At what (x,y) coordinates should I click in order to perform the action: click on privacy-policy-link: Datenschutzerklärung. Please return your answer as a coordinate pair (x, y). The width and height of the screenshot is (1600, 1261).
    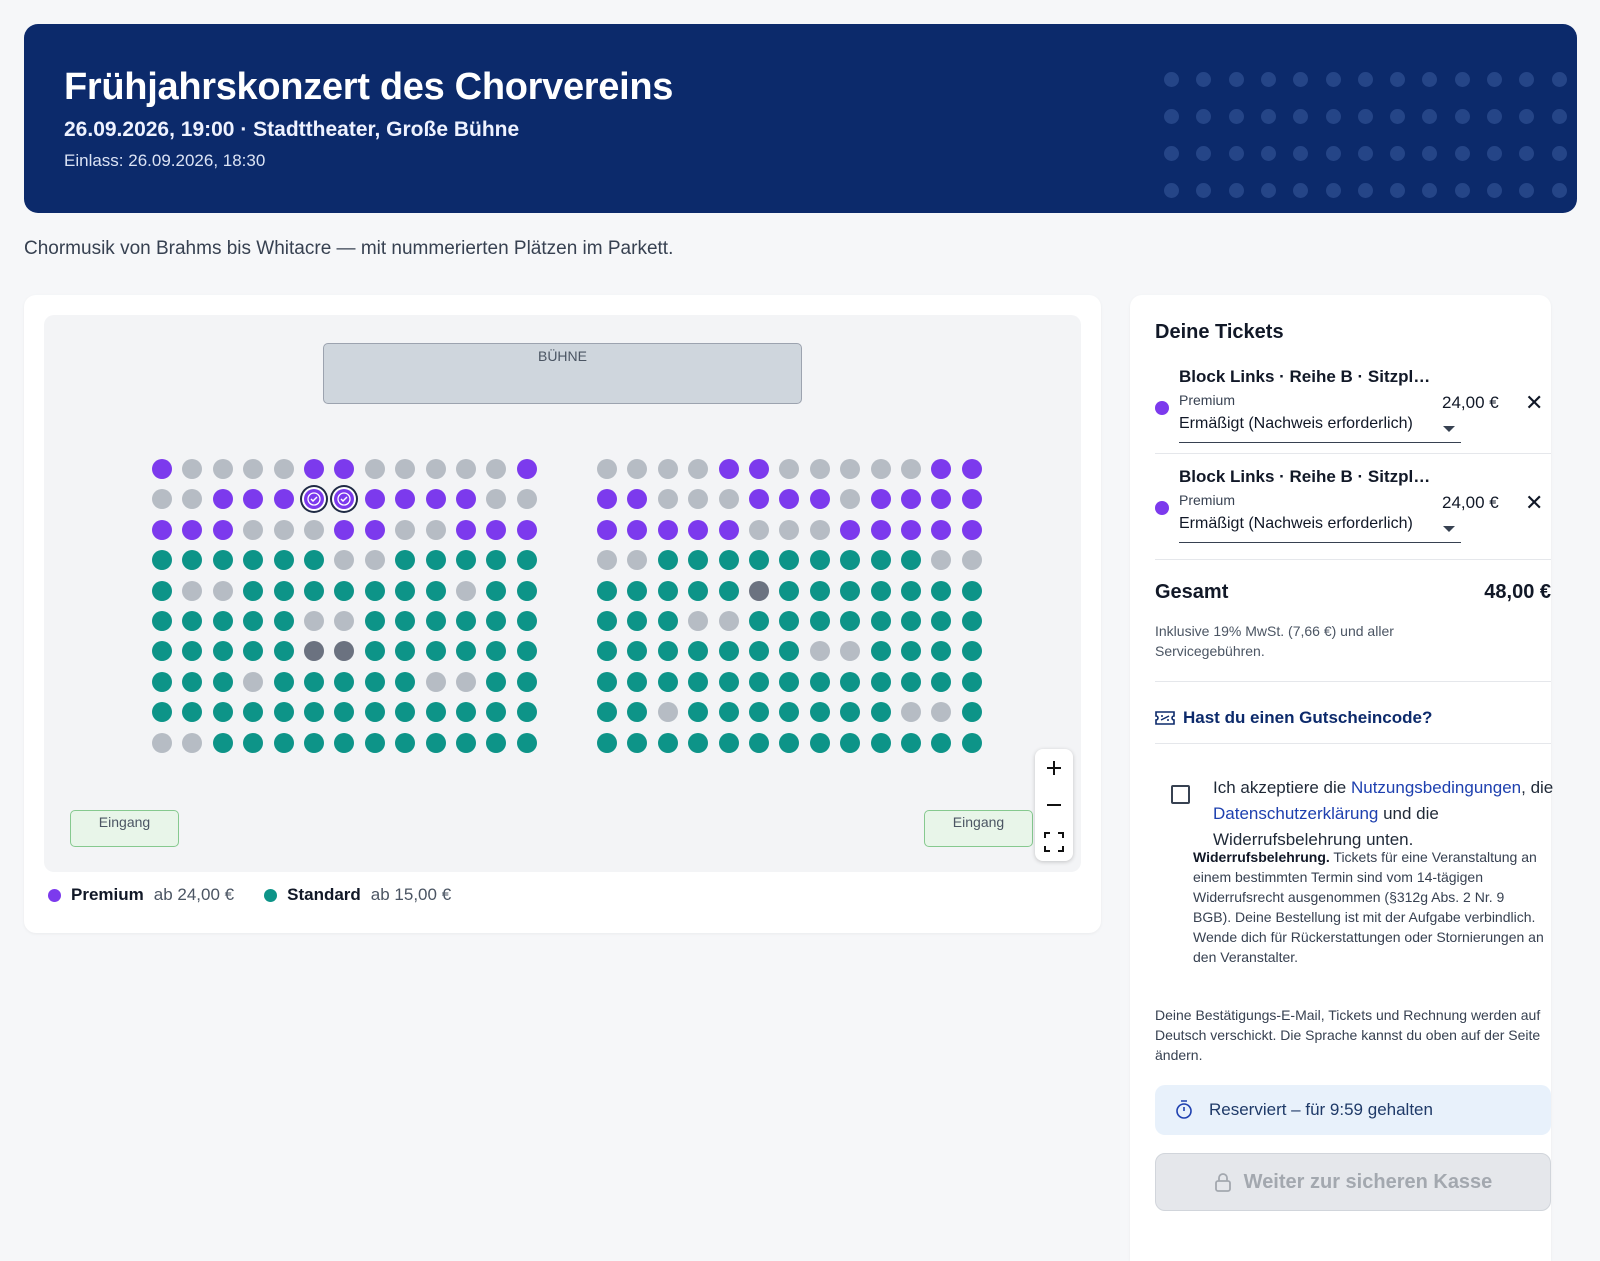
    Looking at the image, I should click on (1295, 813).